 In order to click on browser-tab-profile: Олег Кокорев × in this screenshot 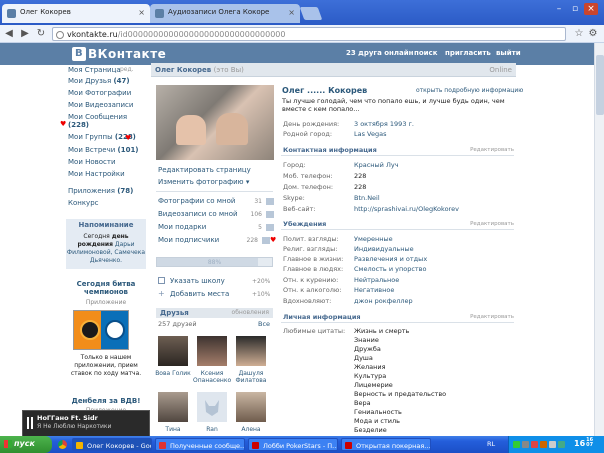, I will do `click(76, 13)`.